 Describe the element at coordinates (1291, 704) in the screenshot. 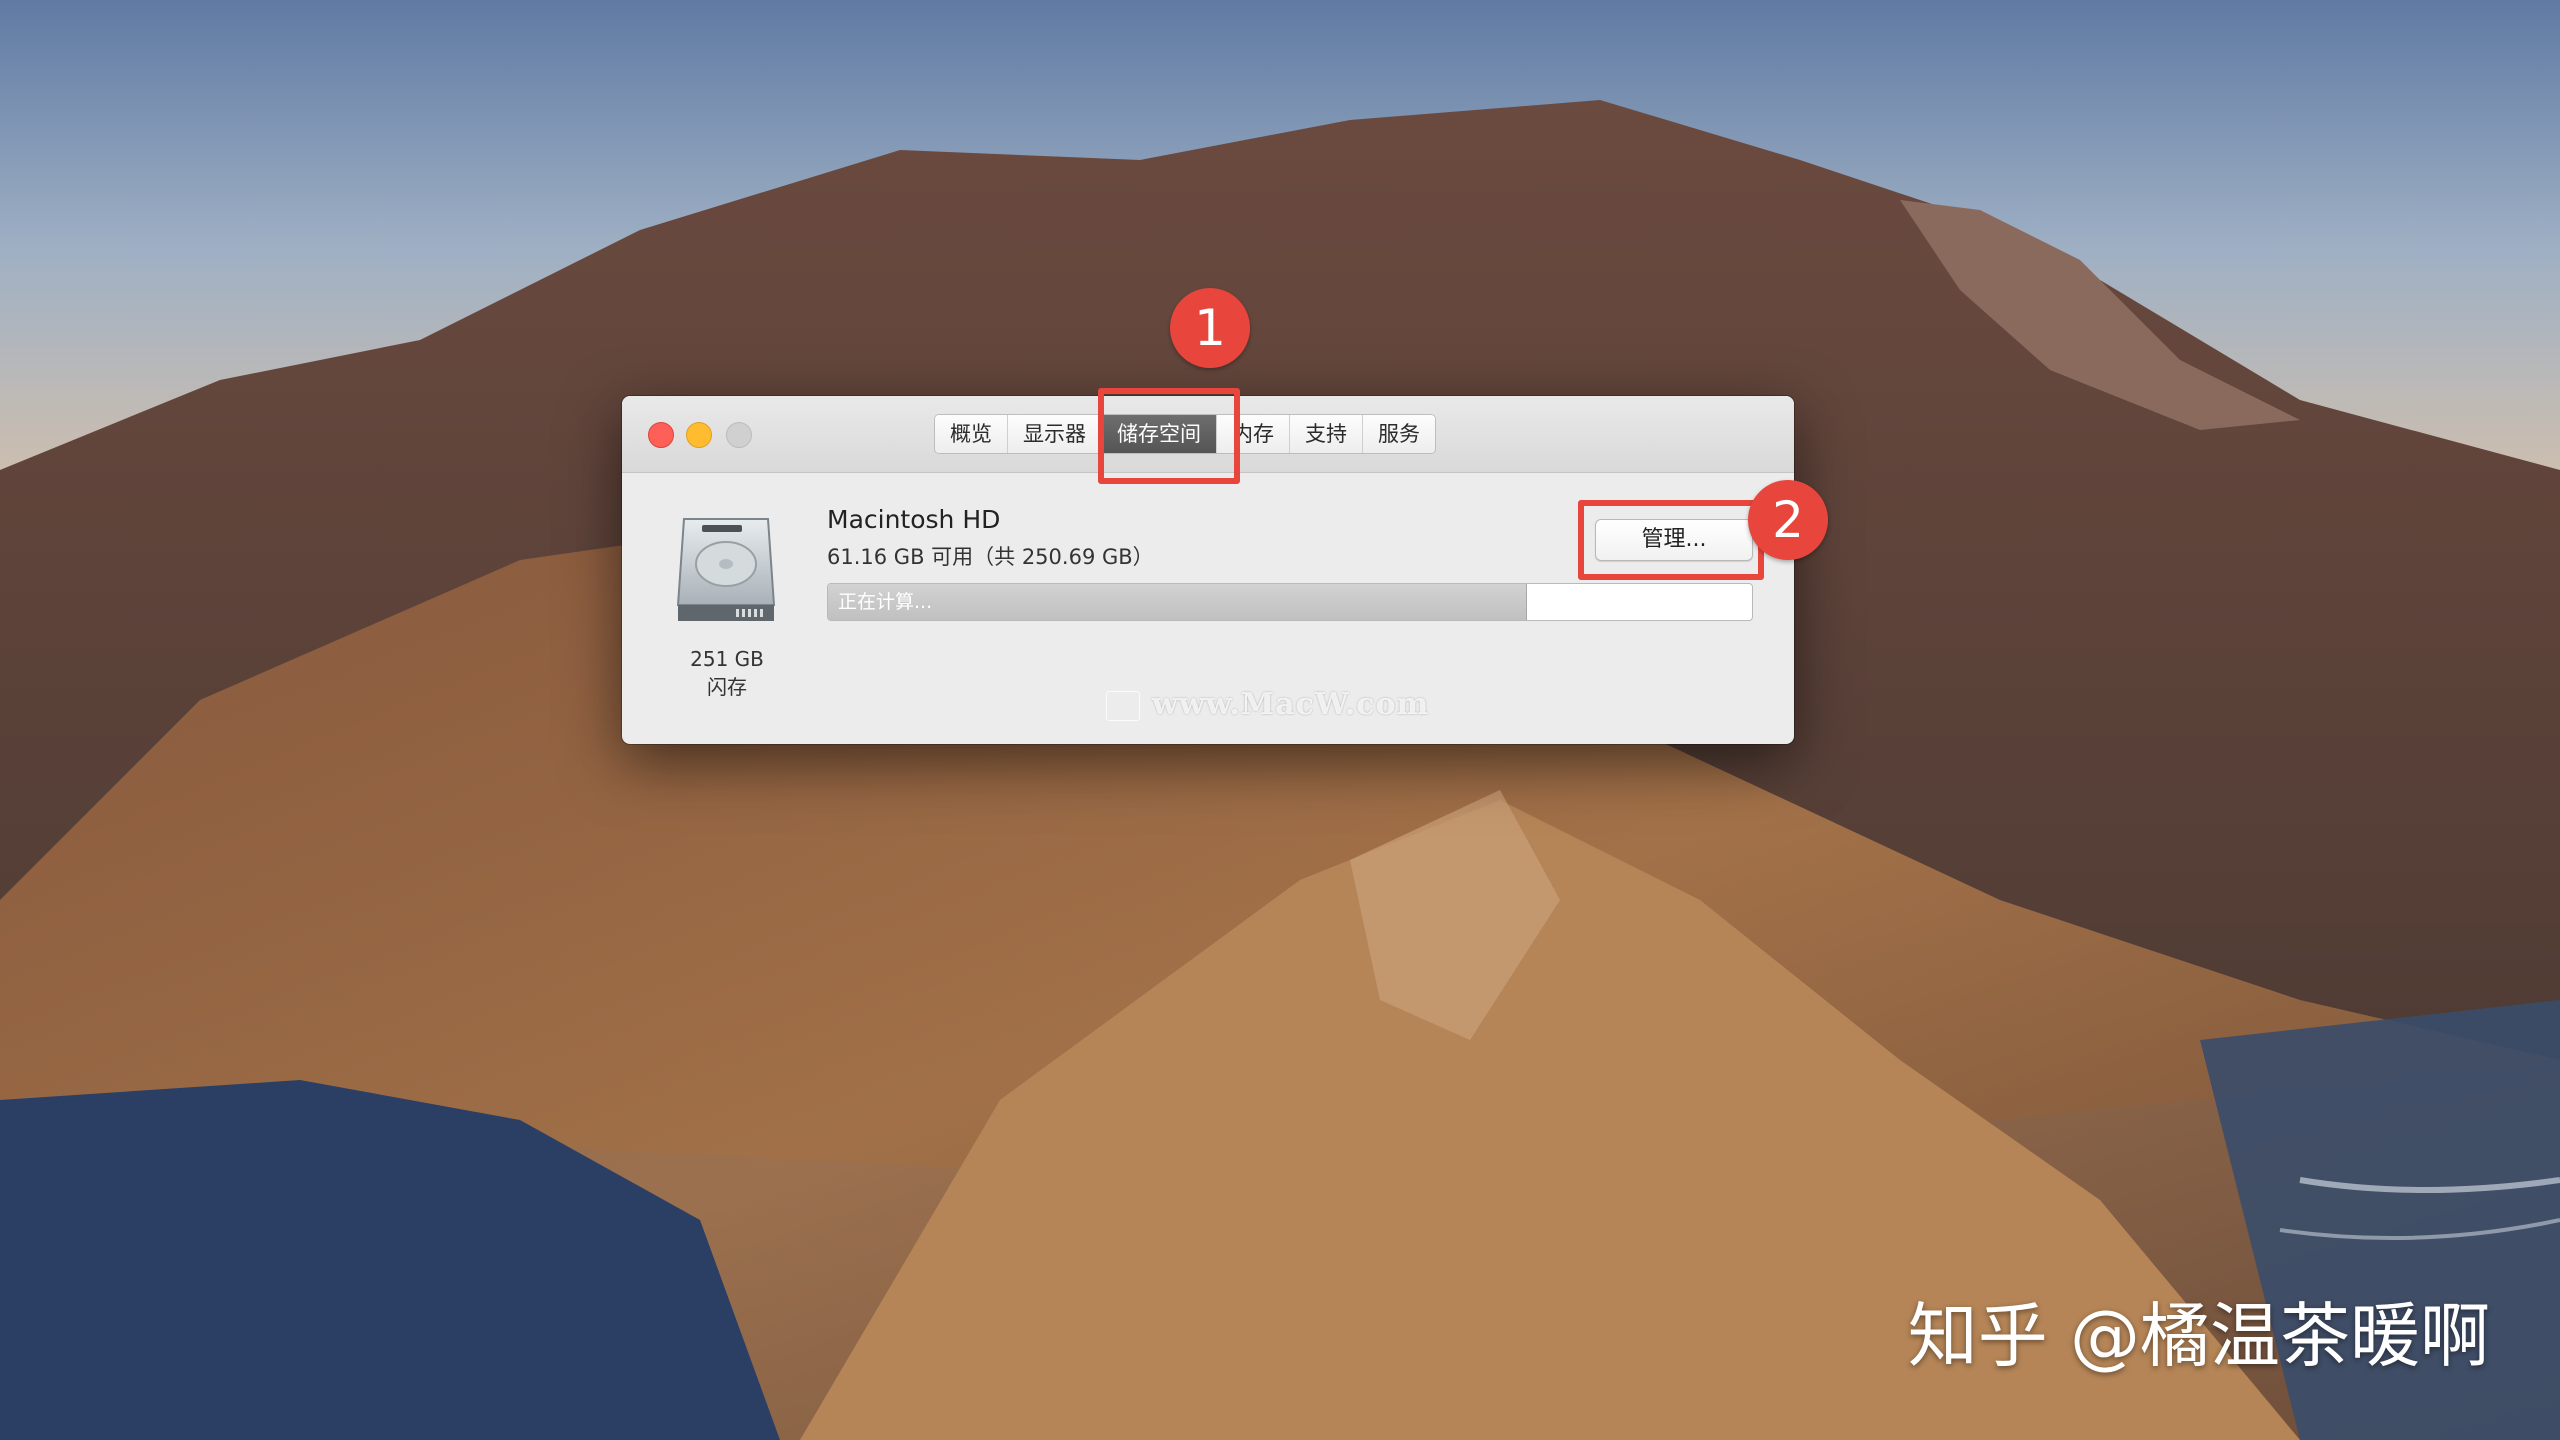

I see `site-watermark: www.MacW.com` at that location.